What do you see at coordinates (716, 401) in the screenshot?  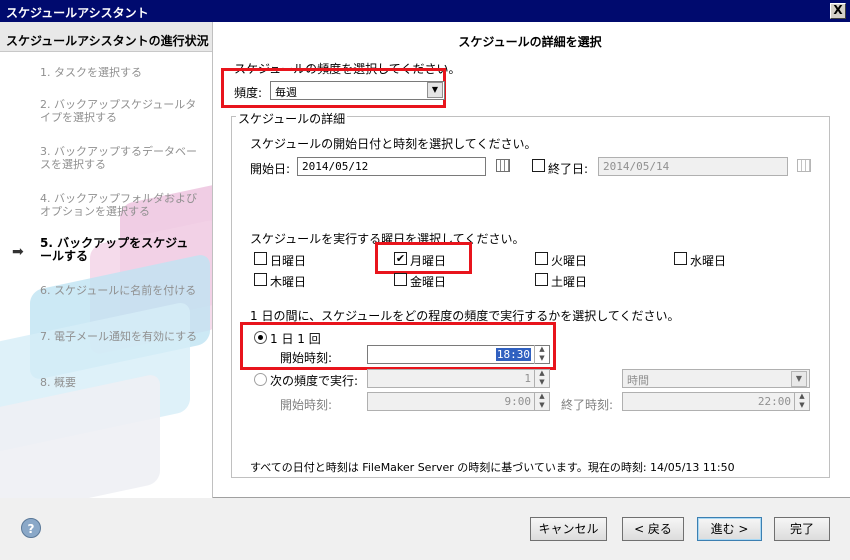 I see `repeat-end-time-field: 22:00` at bounding box center [716, 401].